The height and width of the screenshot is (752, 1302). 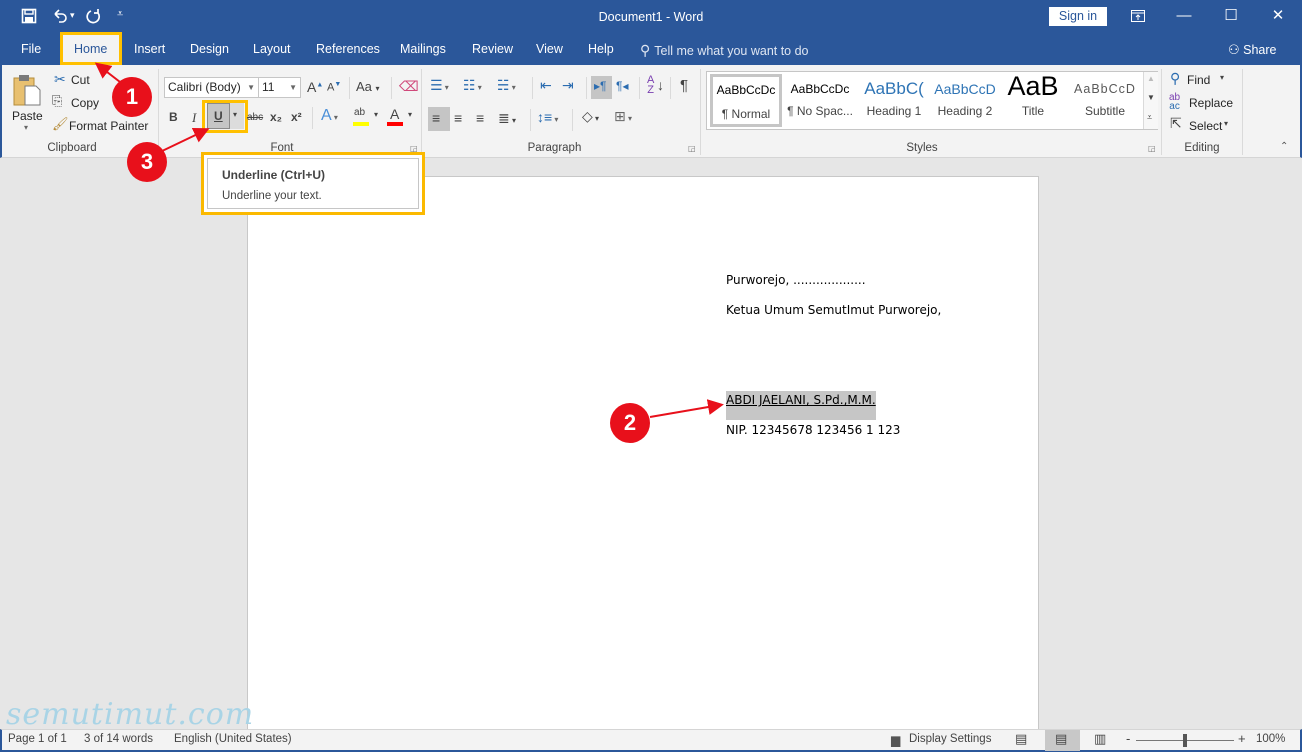 I want to click on line-spacing-button: ↕≡ ▾, so click(x=547, y=117).